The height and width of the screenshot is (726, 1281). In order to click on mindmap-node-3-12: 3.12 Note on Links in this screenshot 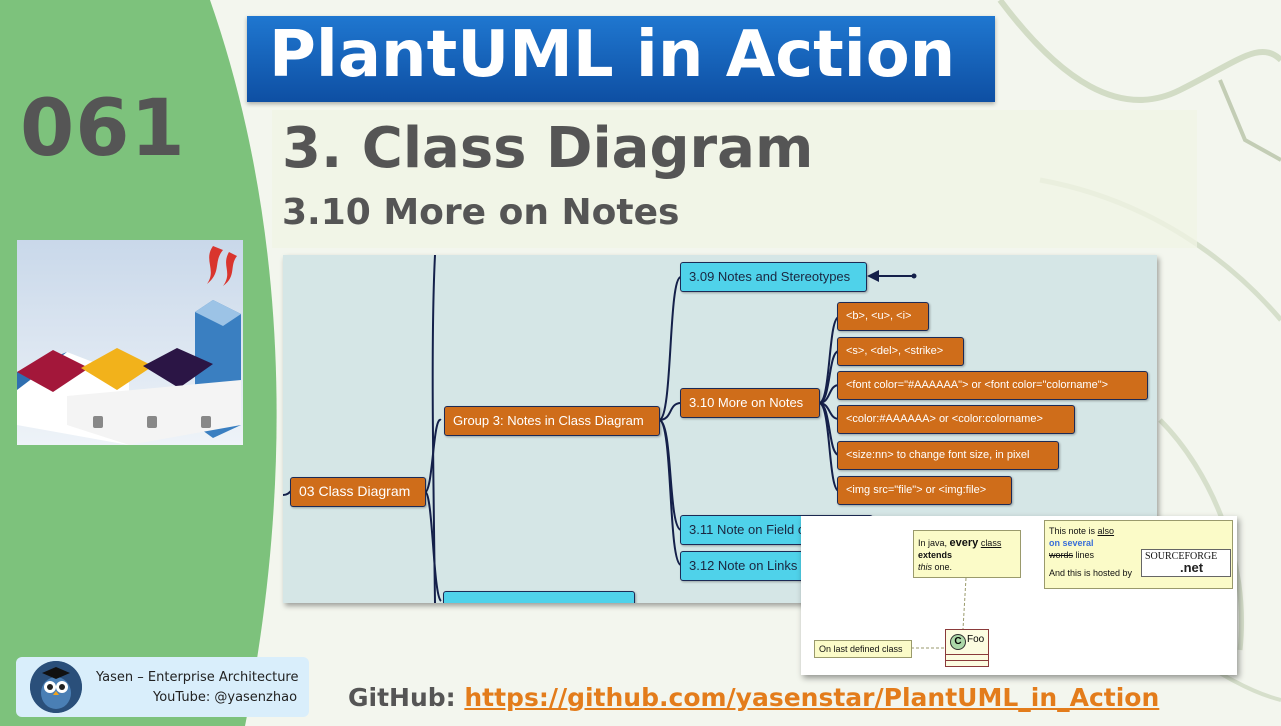, I will do `click(742, 566)`.